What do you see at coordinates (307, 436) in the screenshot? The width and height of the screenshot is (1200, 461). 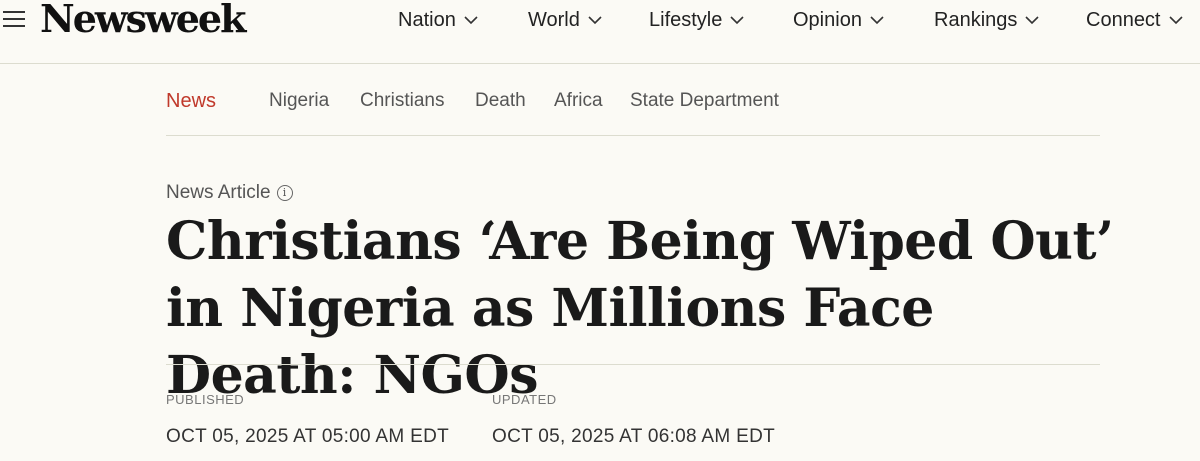 I see `published-timestamp: OCT 05, 2025 AT 05:00 AM EDT` at bounding box center [307, 436].